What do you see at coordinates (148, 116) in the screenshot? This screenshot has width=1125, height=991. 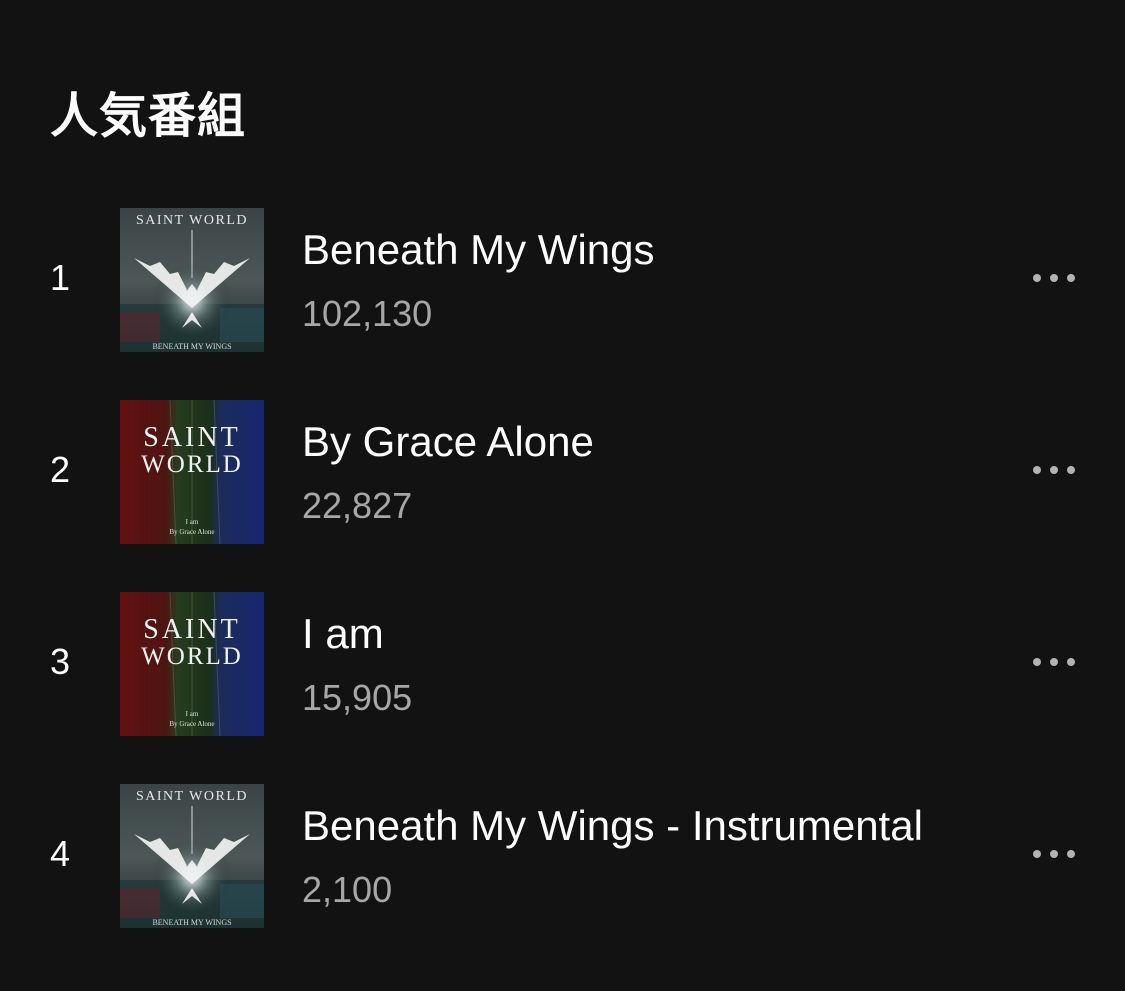 I see `section-title: 人気番組` at bounding box center [148, 116].